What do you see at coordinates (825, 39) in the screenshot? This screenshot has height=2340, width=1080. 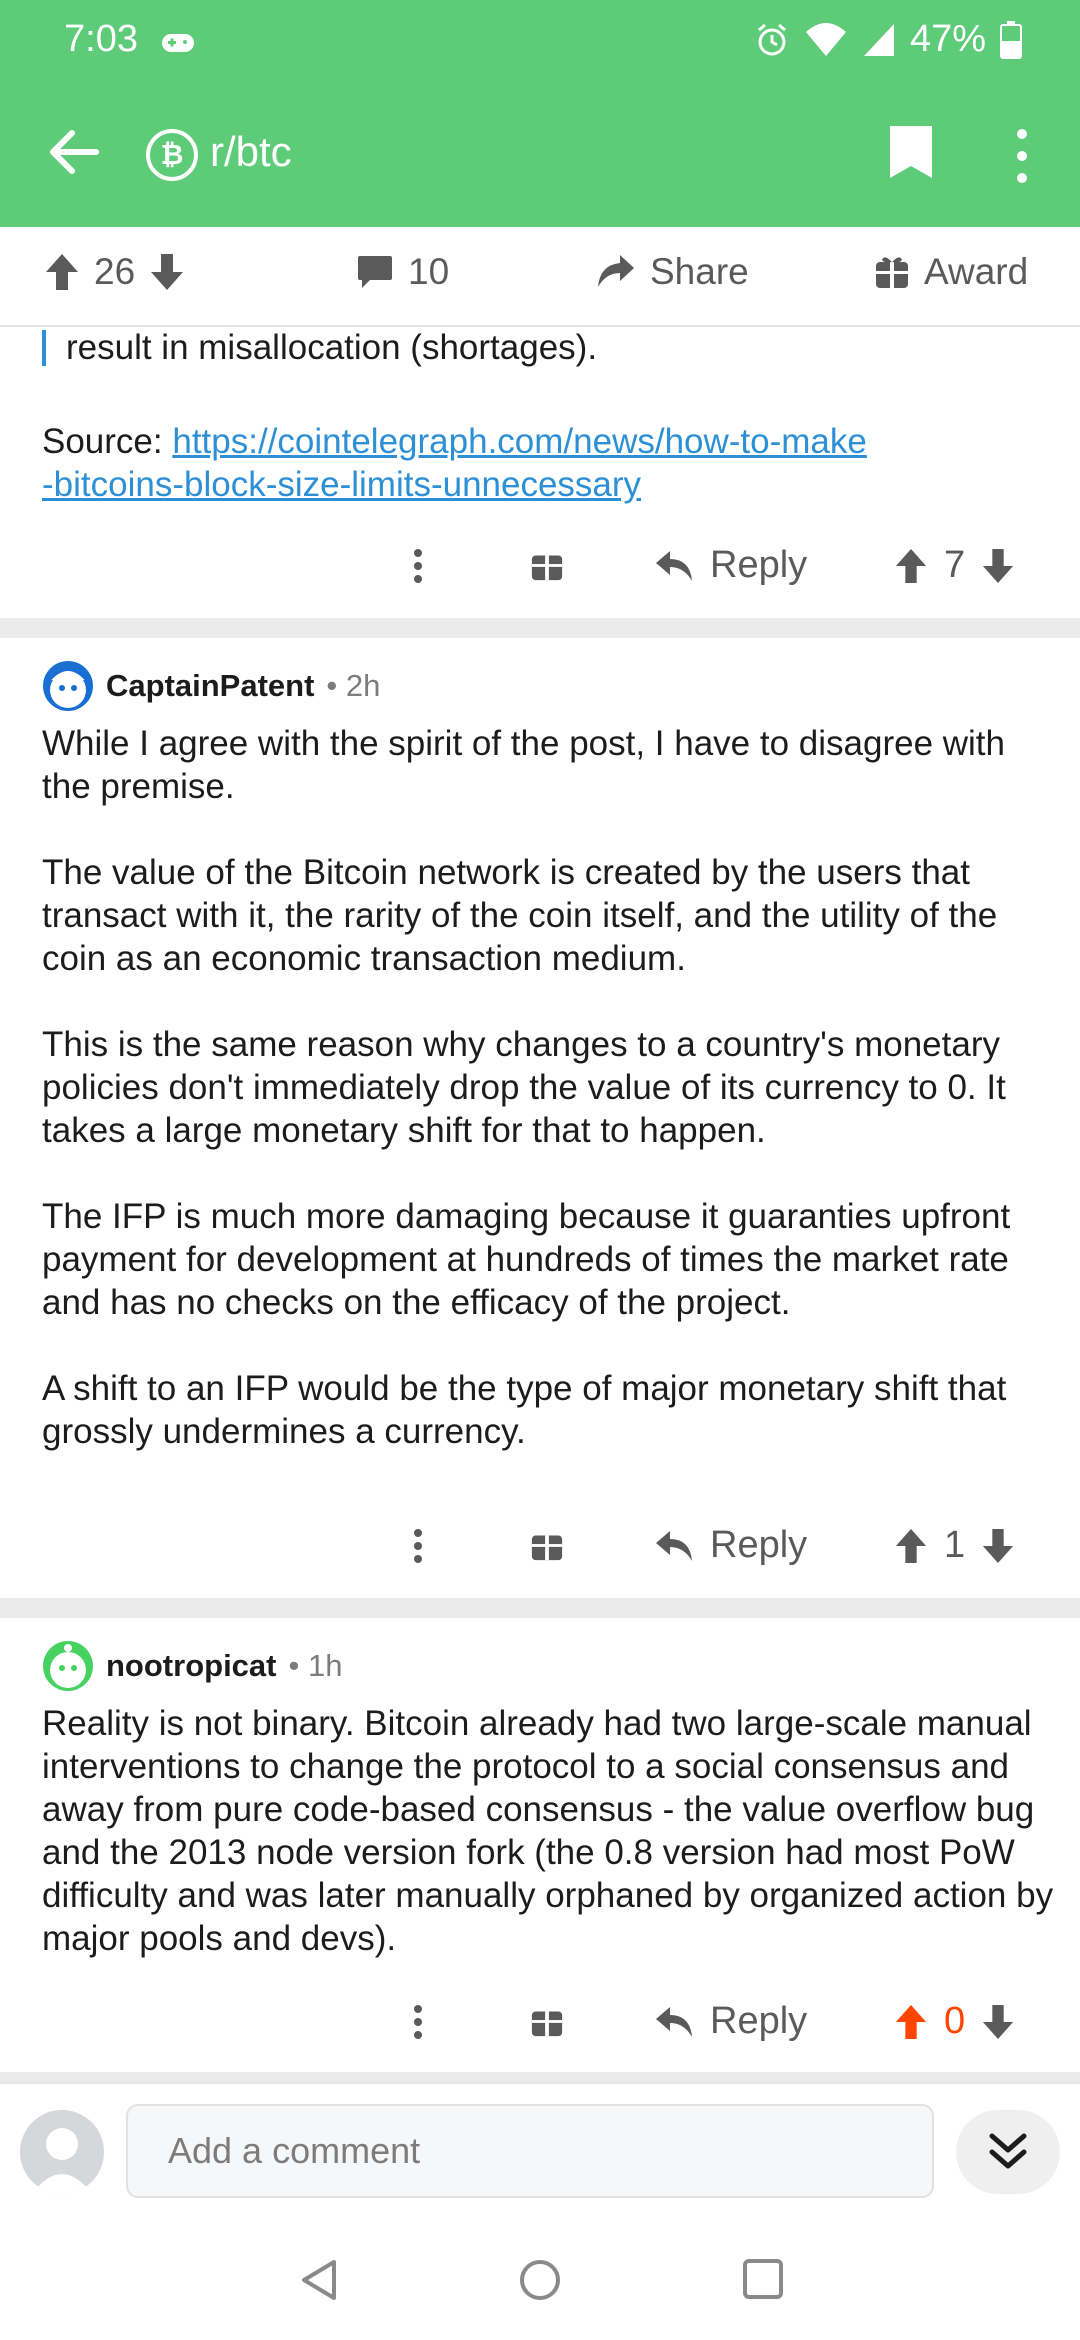 I see `wifi-icon` at bounding box center [825, 39].